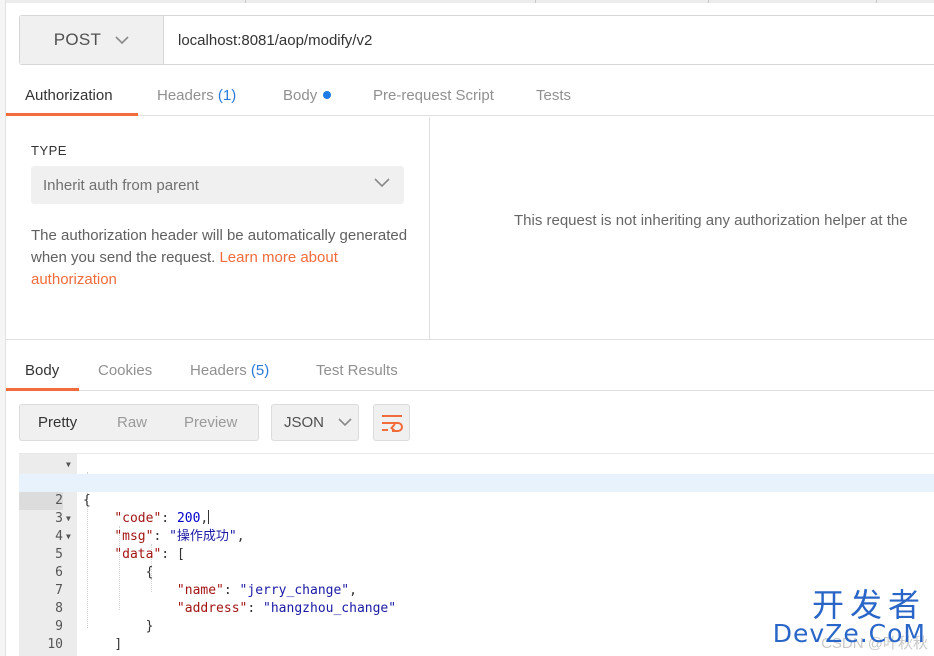  What do you see at coordinates (849, 633) in the screenshot?
I see `watermark-logo-sub: DevZe.CoM` at bounding box center [849, 633].